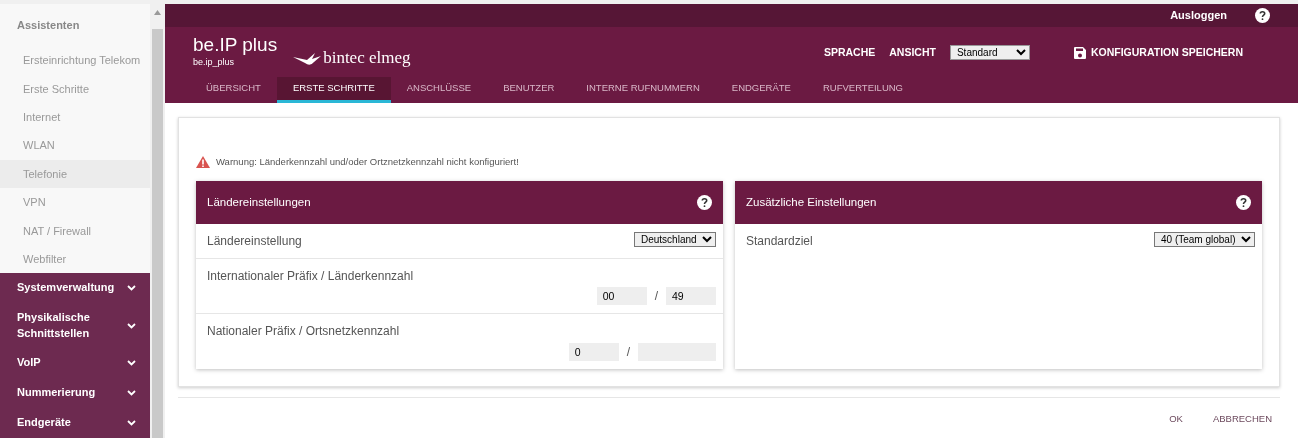  Describe the element at coordinates (75, 393) in the screenshot. I see `sidebar-section: Nummerierung` at that location.